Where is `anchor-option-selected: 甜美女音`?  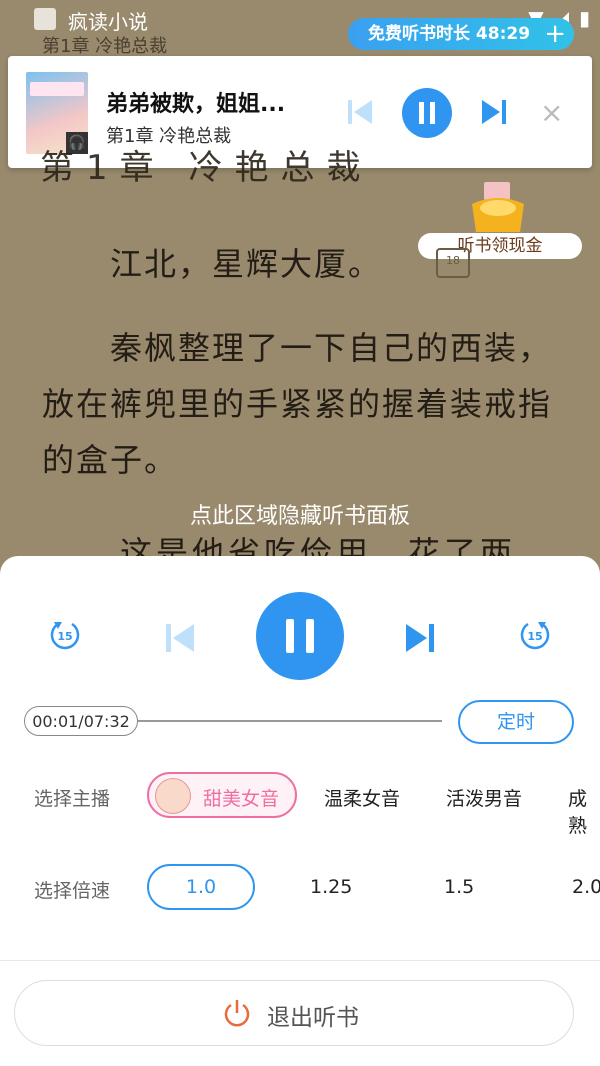
anchor-option-selected: 甜美女音 is located at coordinates (222, 795).